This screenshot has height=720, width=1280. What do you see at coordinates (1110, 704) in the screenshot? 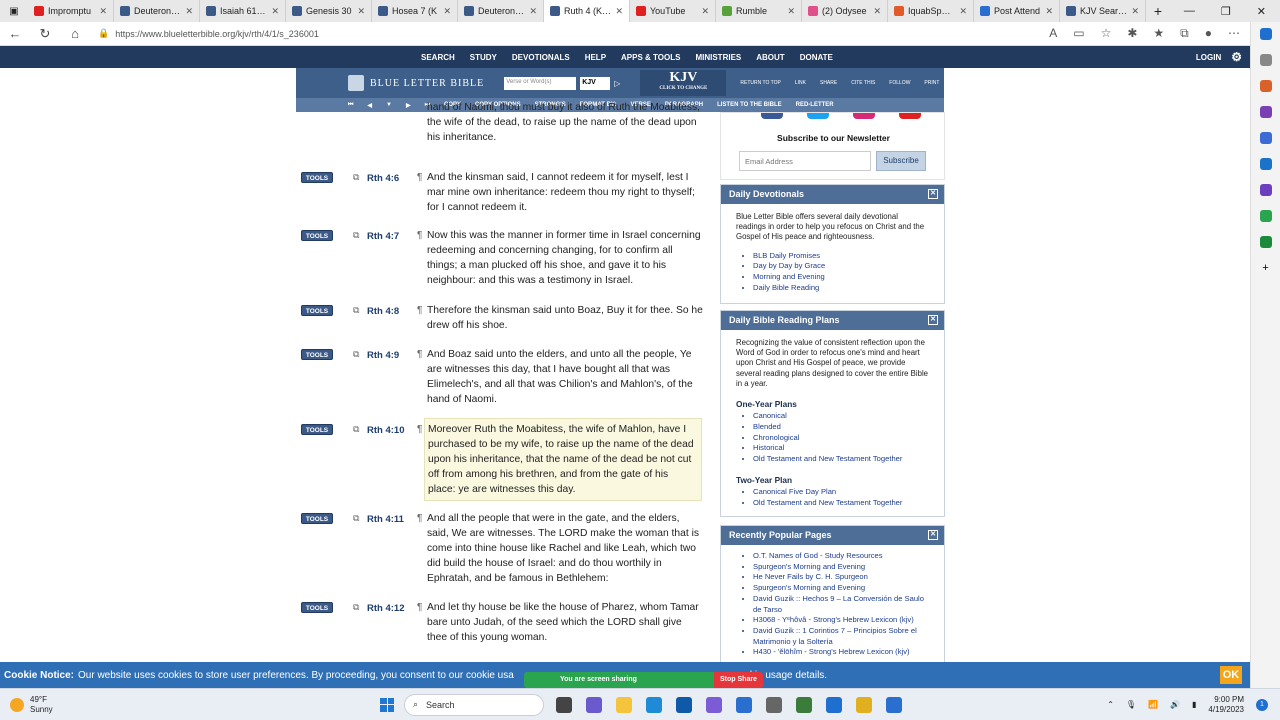
I see `tray-chevron-icon: ⌃` at bounding box center [1110, 704].